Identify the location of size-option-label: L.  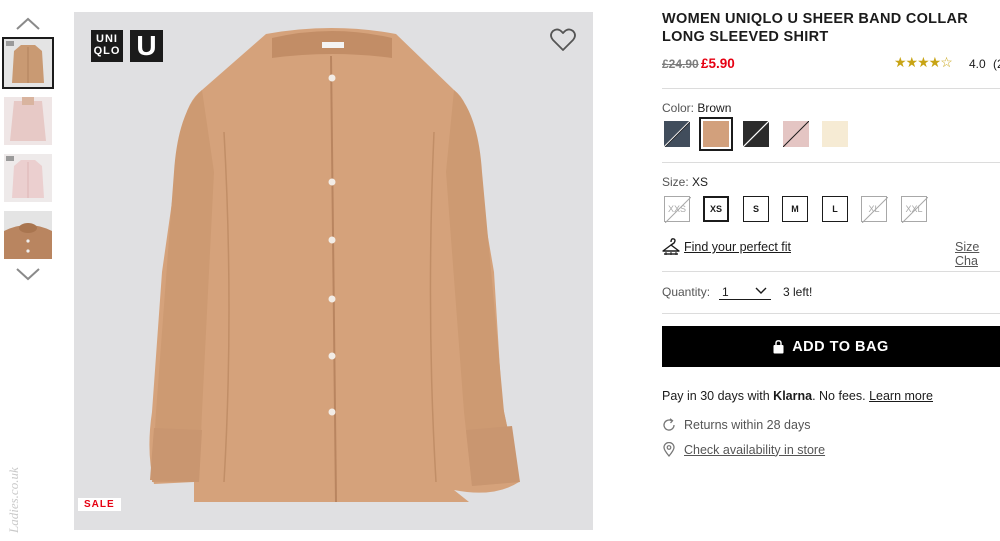
(835, 209).